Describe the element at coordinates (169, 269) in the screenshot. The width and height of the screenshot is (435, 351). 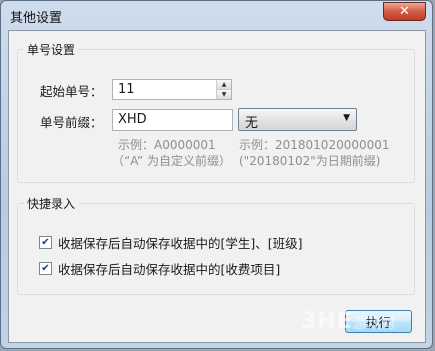
I see `option-label: 收据保存后自动保存收据中的[收费项目]` at that location.